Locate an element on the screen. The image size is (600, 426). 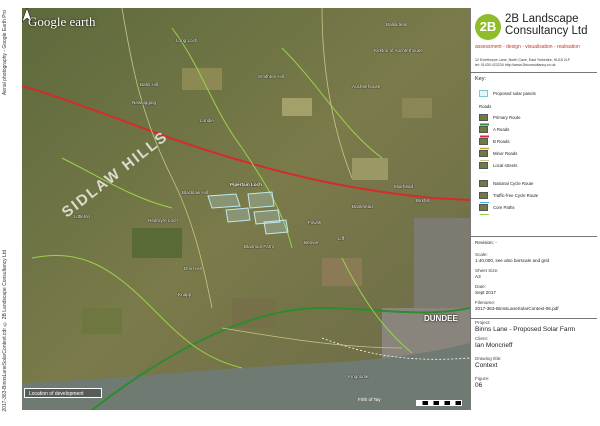
place-label: Ballindean is located at coordinates (397, 24).